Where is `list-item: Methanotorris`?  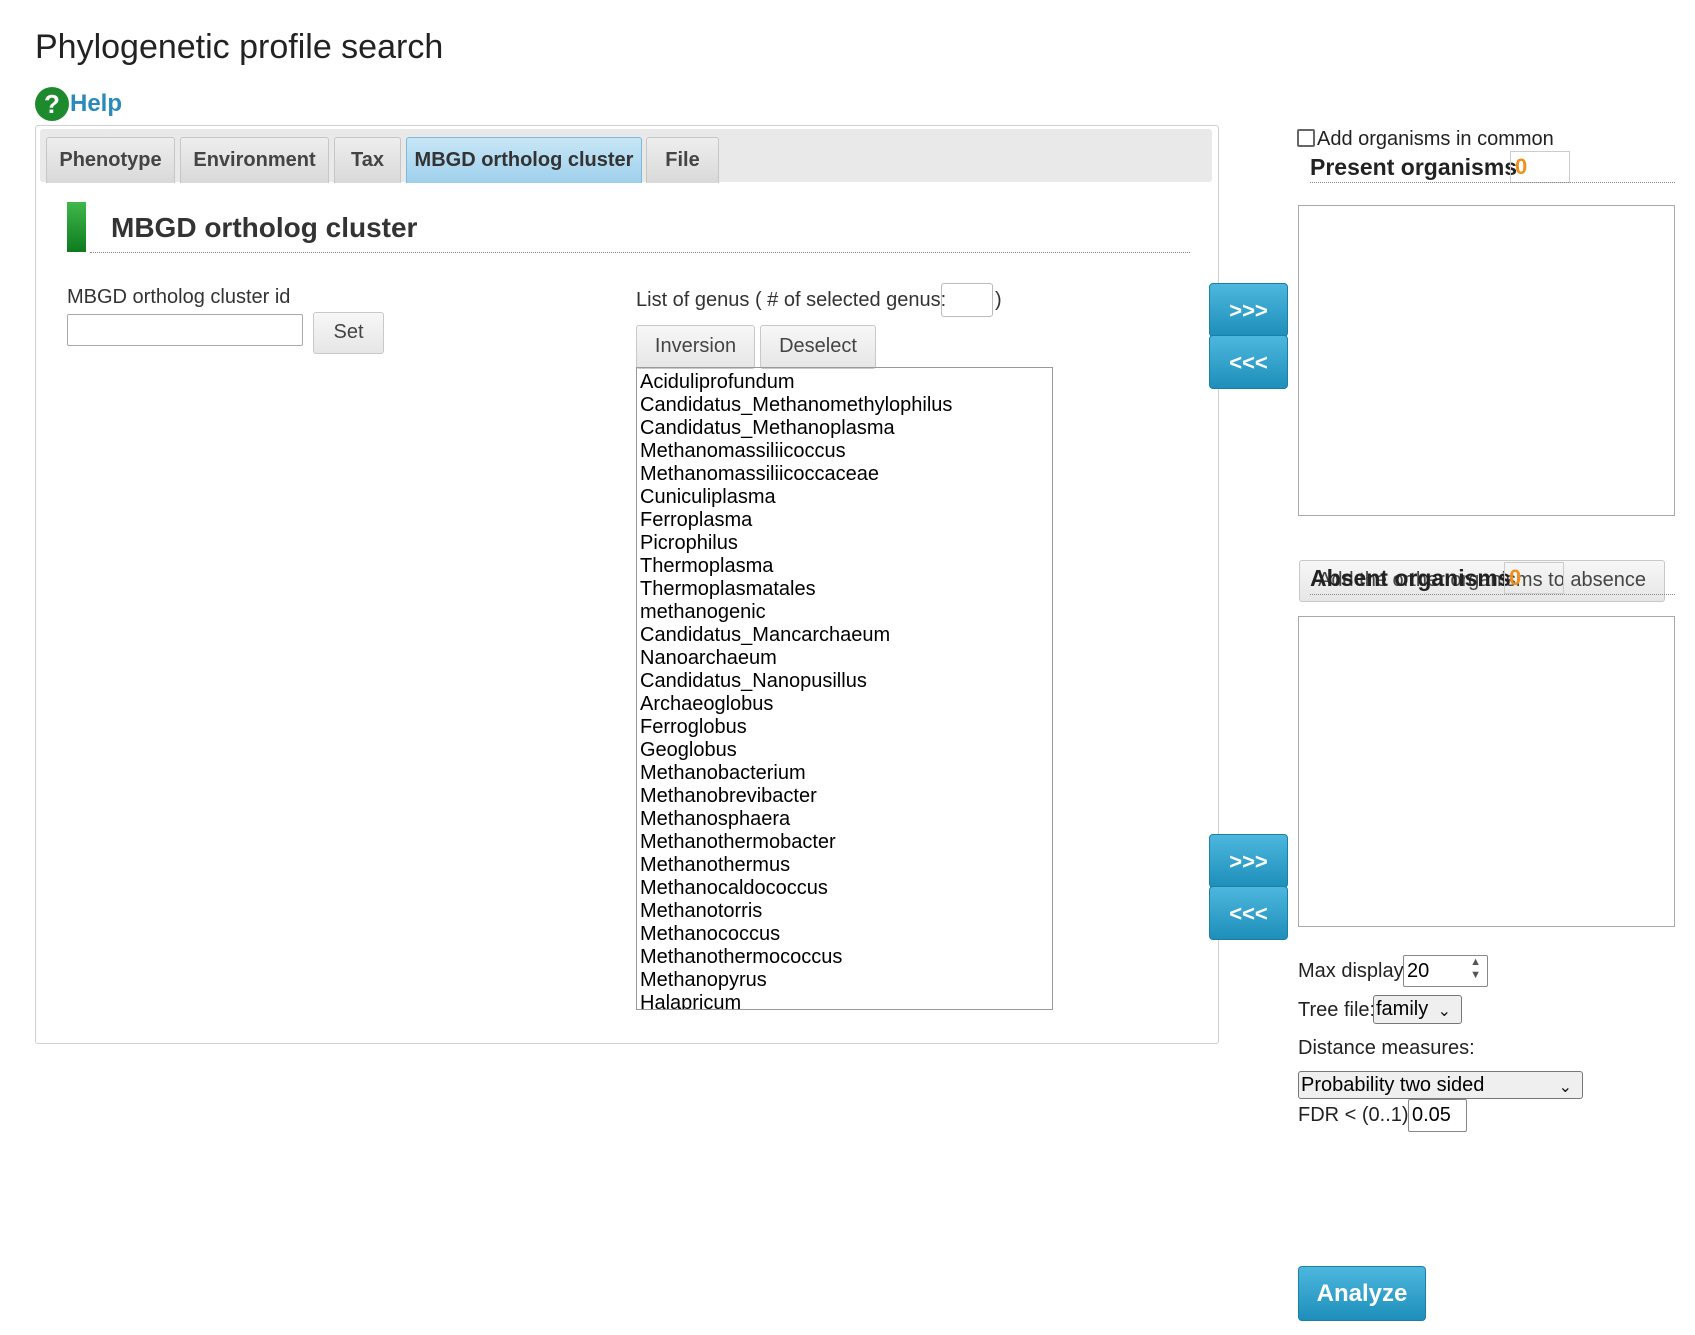 list-item: Methanotorris is located at coordinates (844, 911).